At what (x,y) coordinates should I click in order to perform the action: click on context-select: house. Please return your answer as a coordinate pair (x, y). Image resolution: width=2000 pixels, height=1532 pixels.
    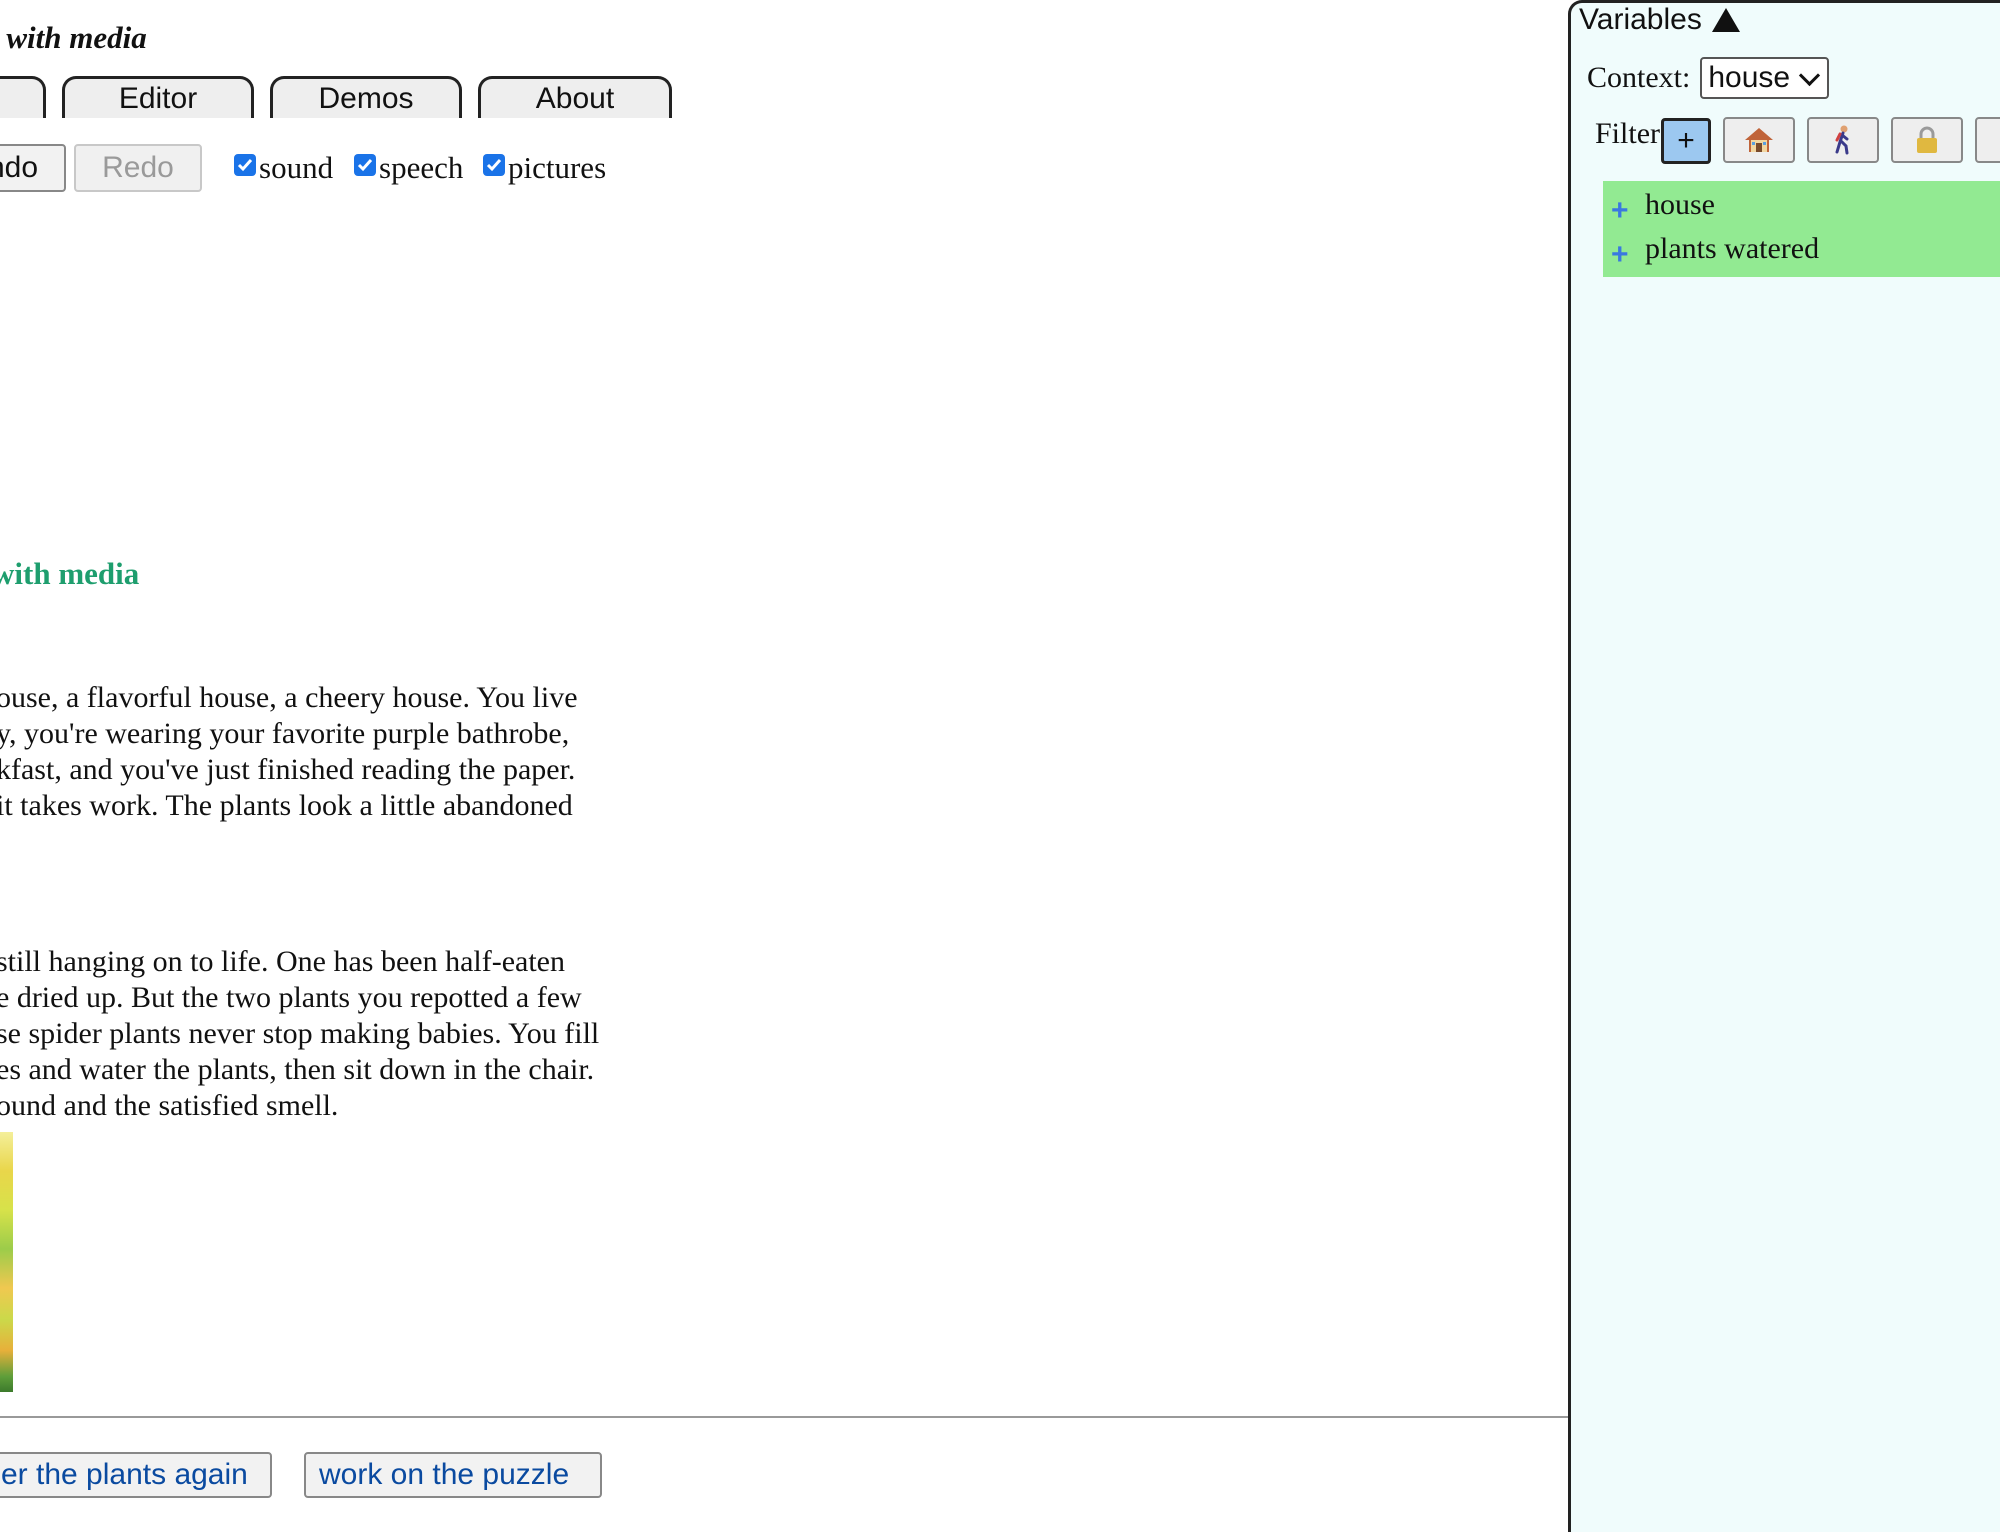
    Looking at the image, I should click on (1765, 78).